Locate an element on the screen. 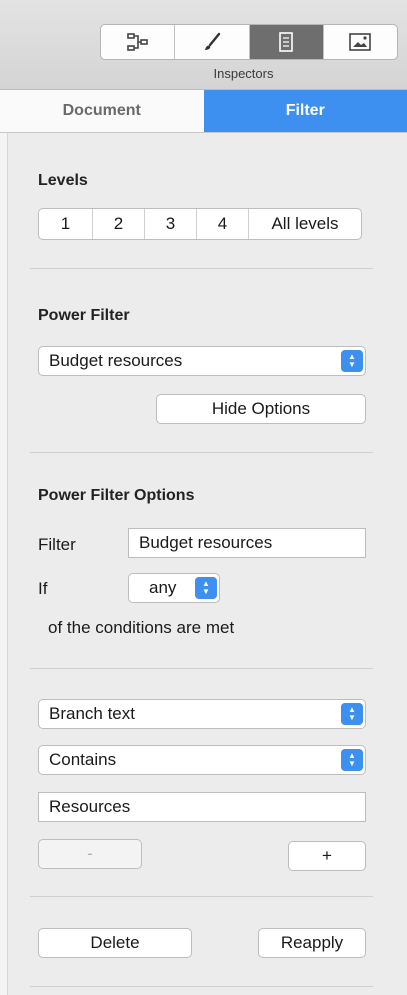  toolbar-title: Inspectors is located at coordinates (243, 73).